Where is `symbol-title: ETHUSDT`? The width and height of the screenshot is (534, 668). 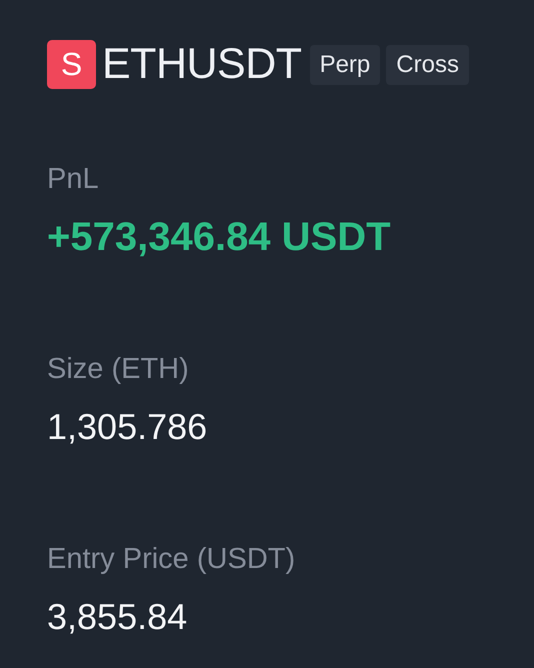 symbol-title: ETHUSDT is located at coordinates (202, 64).